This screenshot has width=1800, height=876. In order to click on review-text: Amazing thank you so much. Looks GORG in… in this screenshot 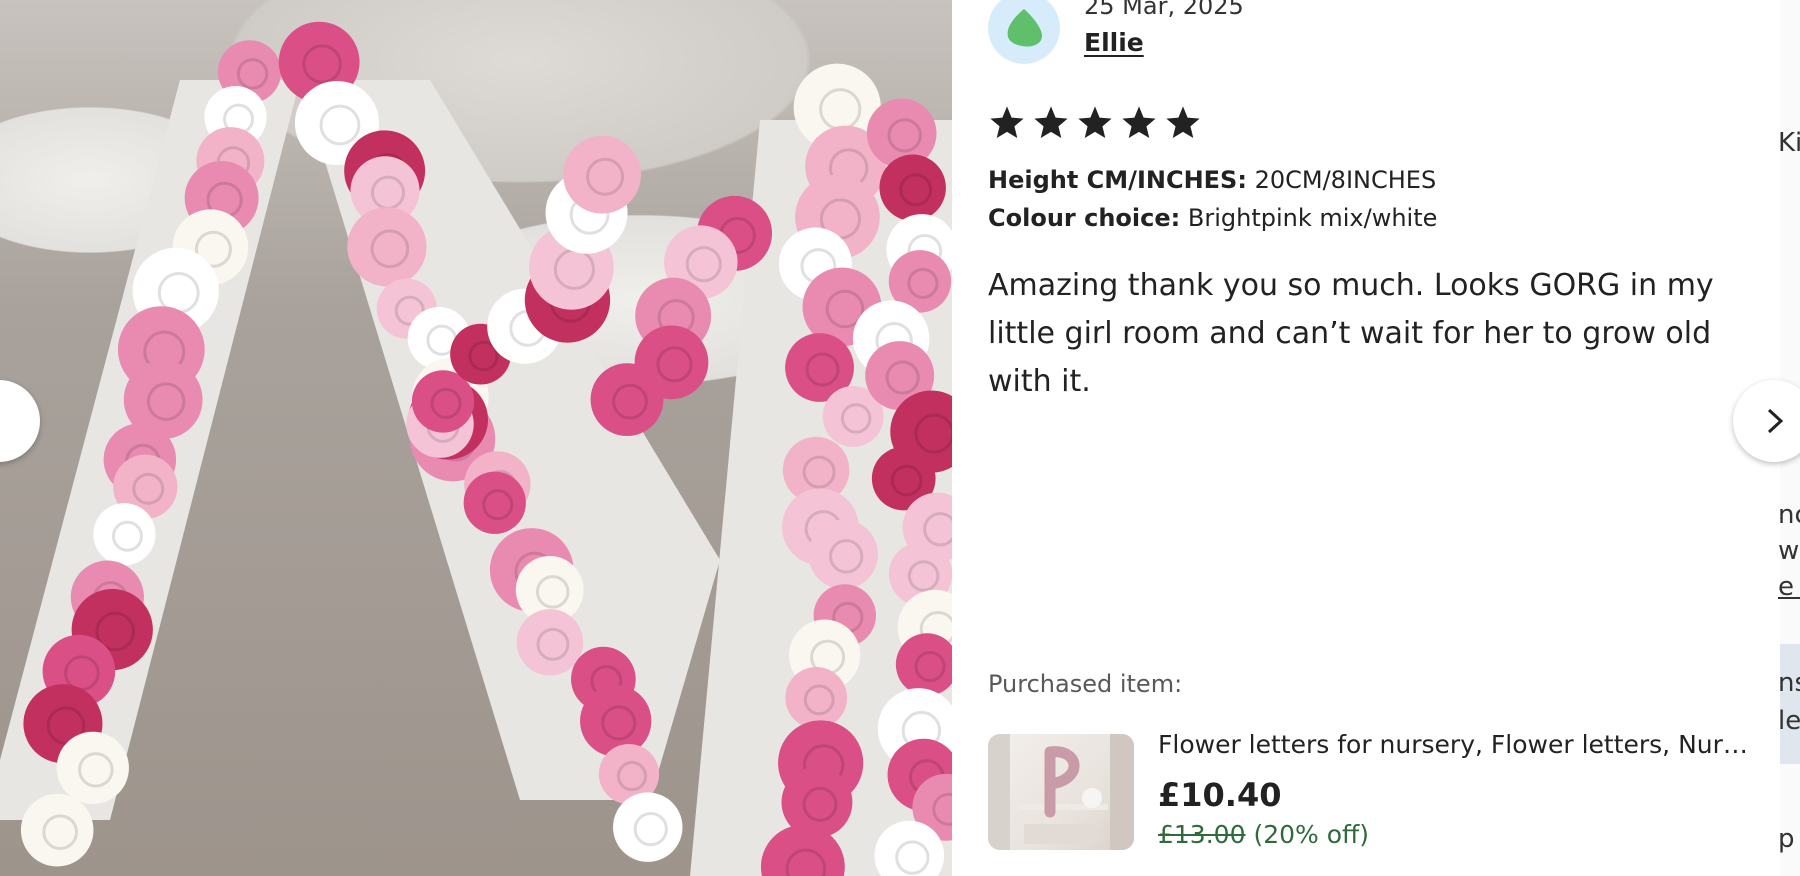, I will do `click(1351, 333)`.